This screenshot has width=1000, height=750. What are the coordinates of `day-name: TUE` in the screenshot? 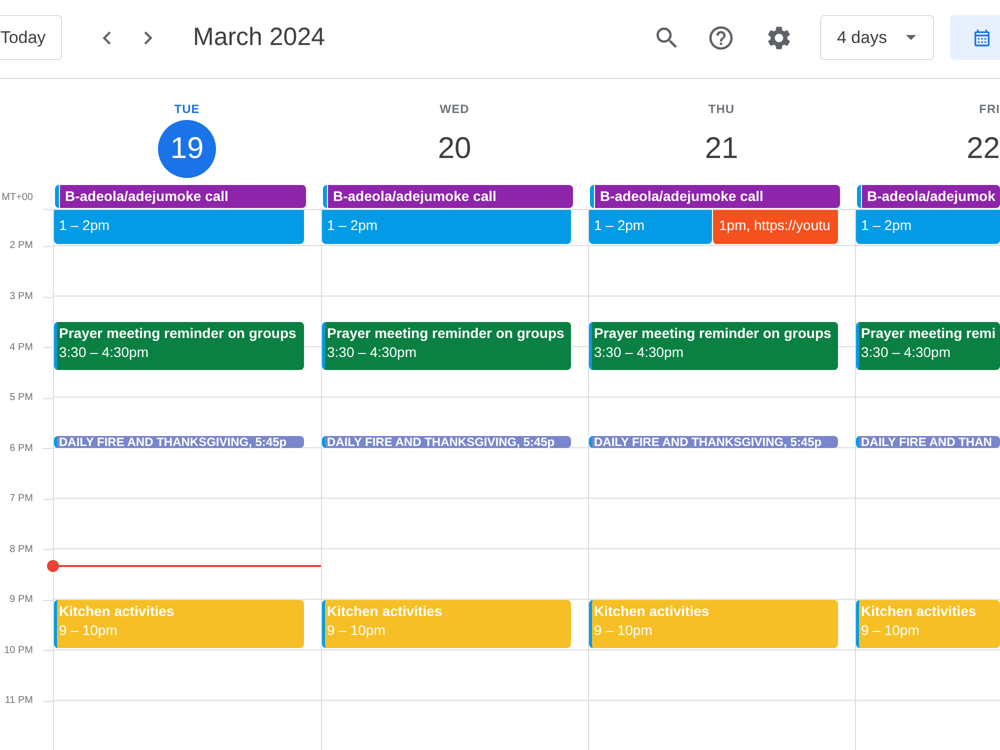 It's located at (187, 109).